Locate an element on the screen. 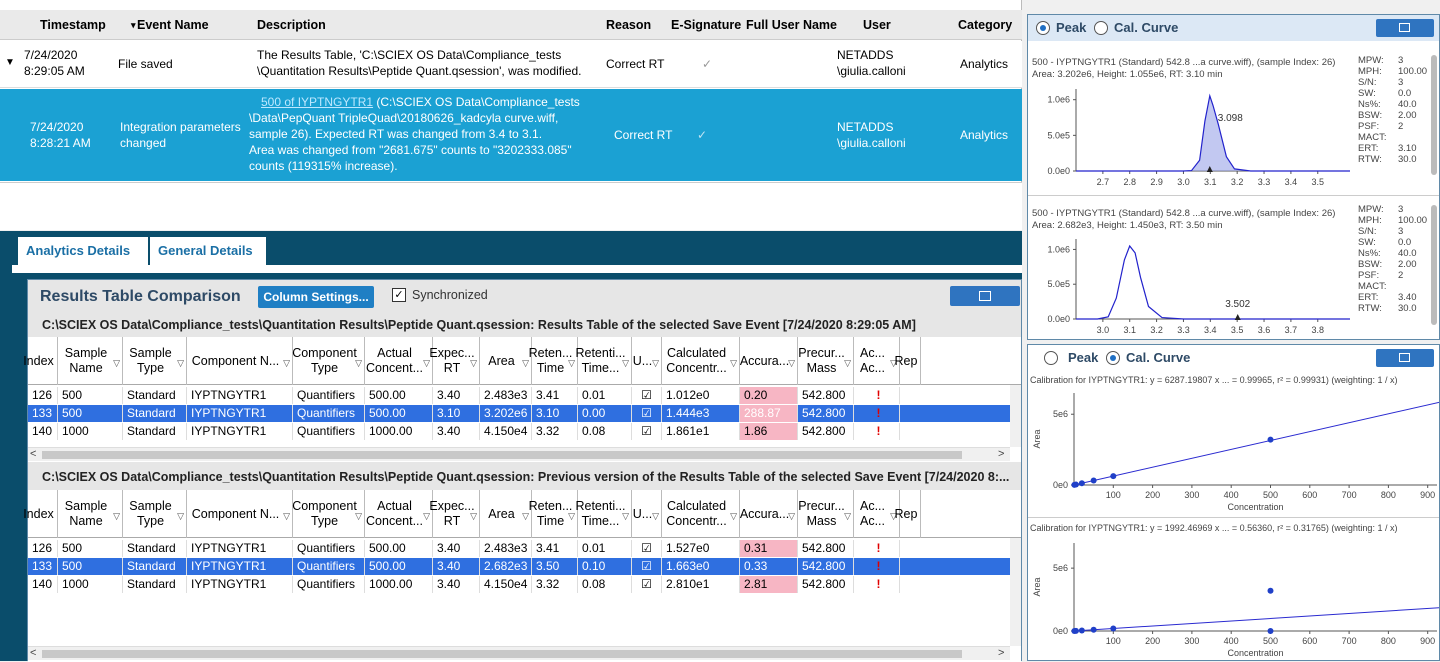 The width and height of the screenshot is (1440, 662). synchronized-checkbox: ✓ is located at coordinates (399, 295).